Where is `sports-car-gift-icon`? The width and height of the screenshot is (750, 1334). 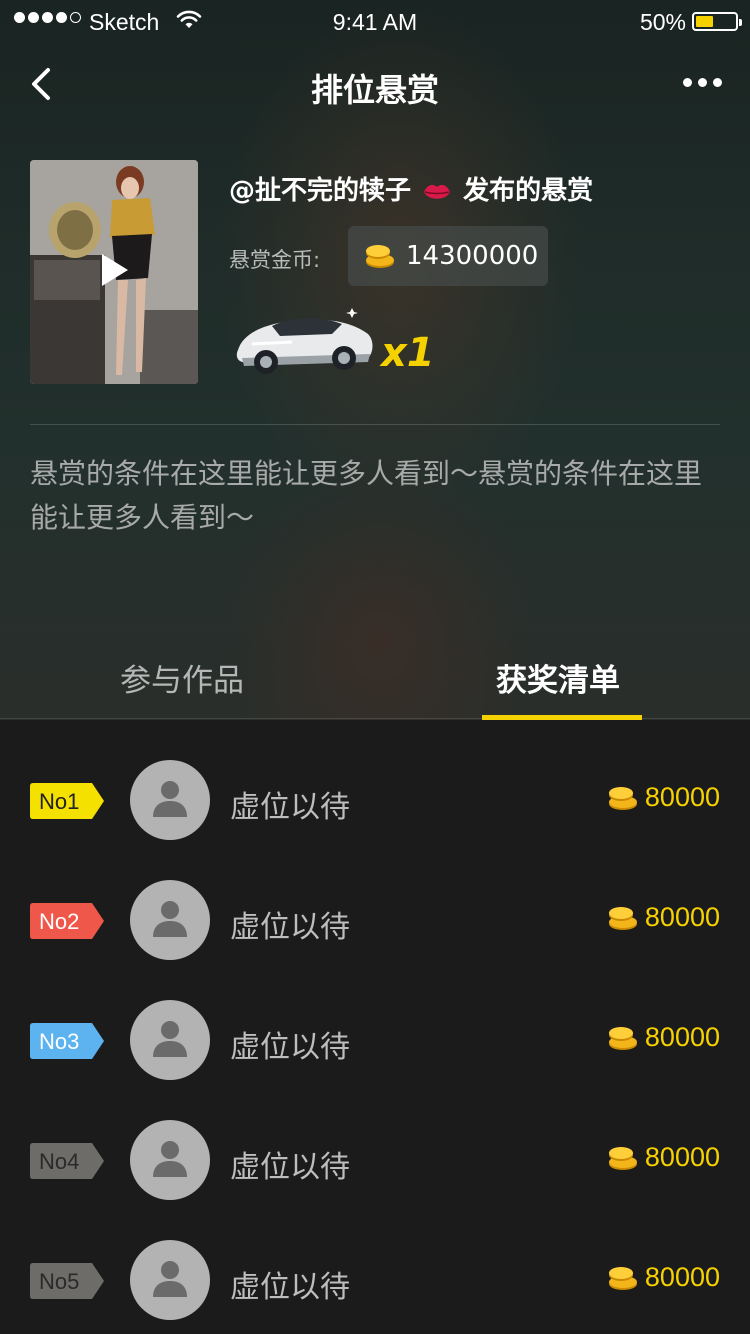
sports-car-gift-icon is located at coordinates (304, 341).